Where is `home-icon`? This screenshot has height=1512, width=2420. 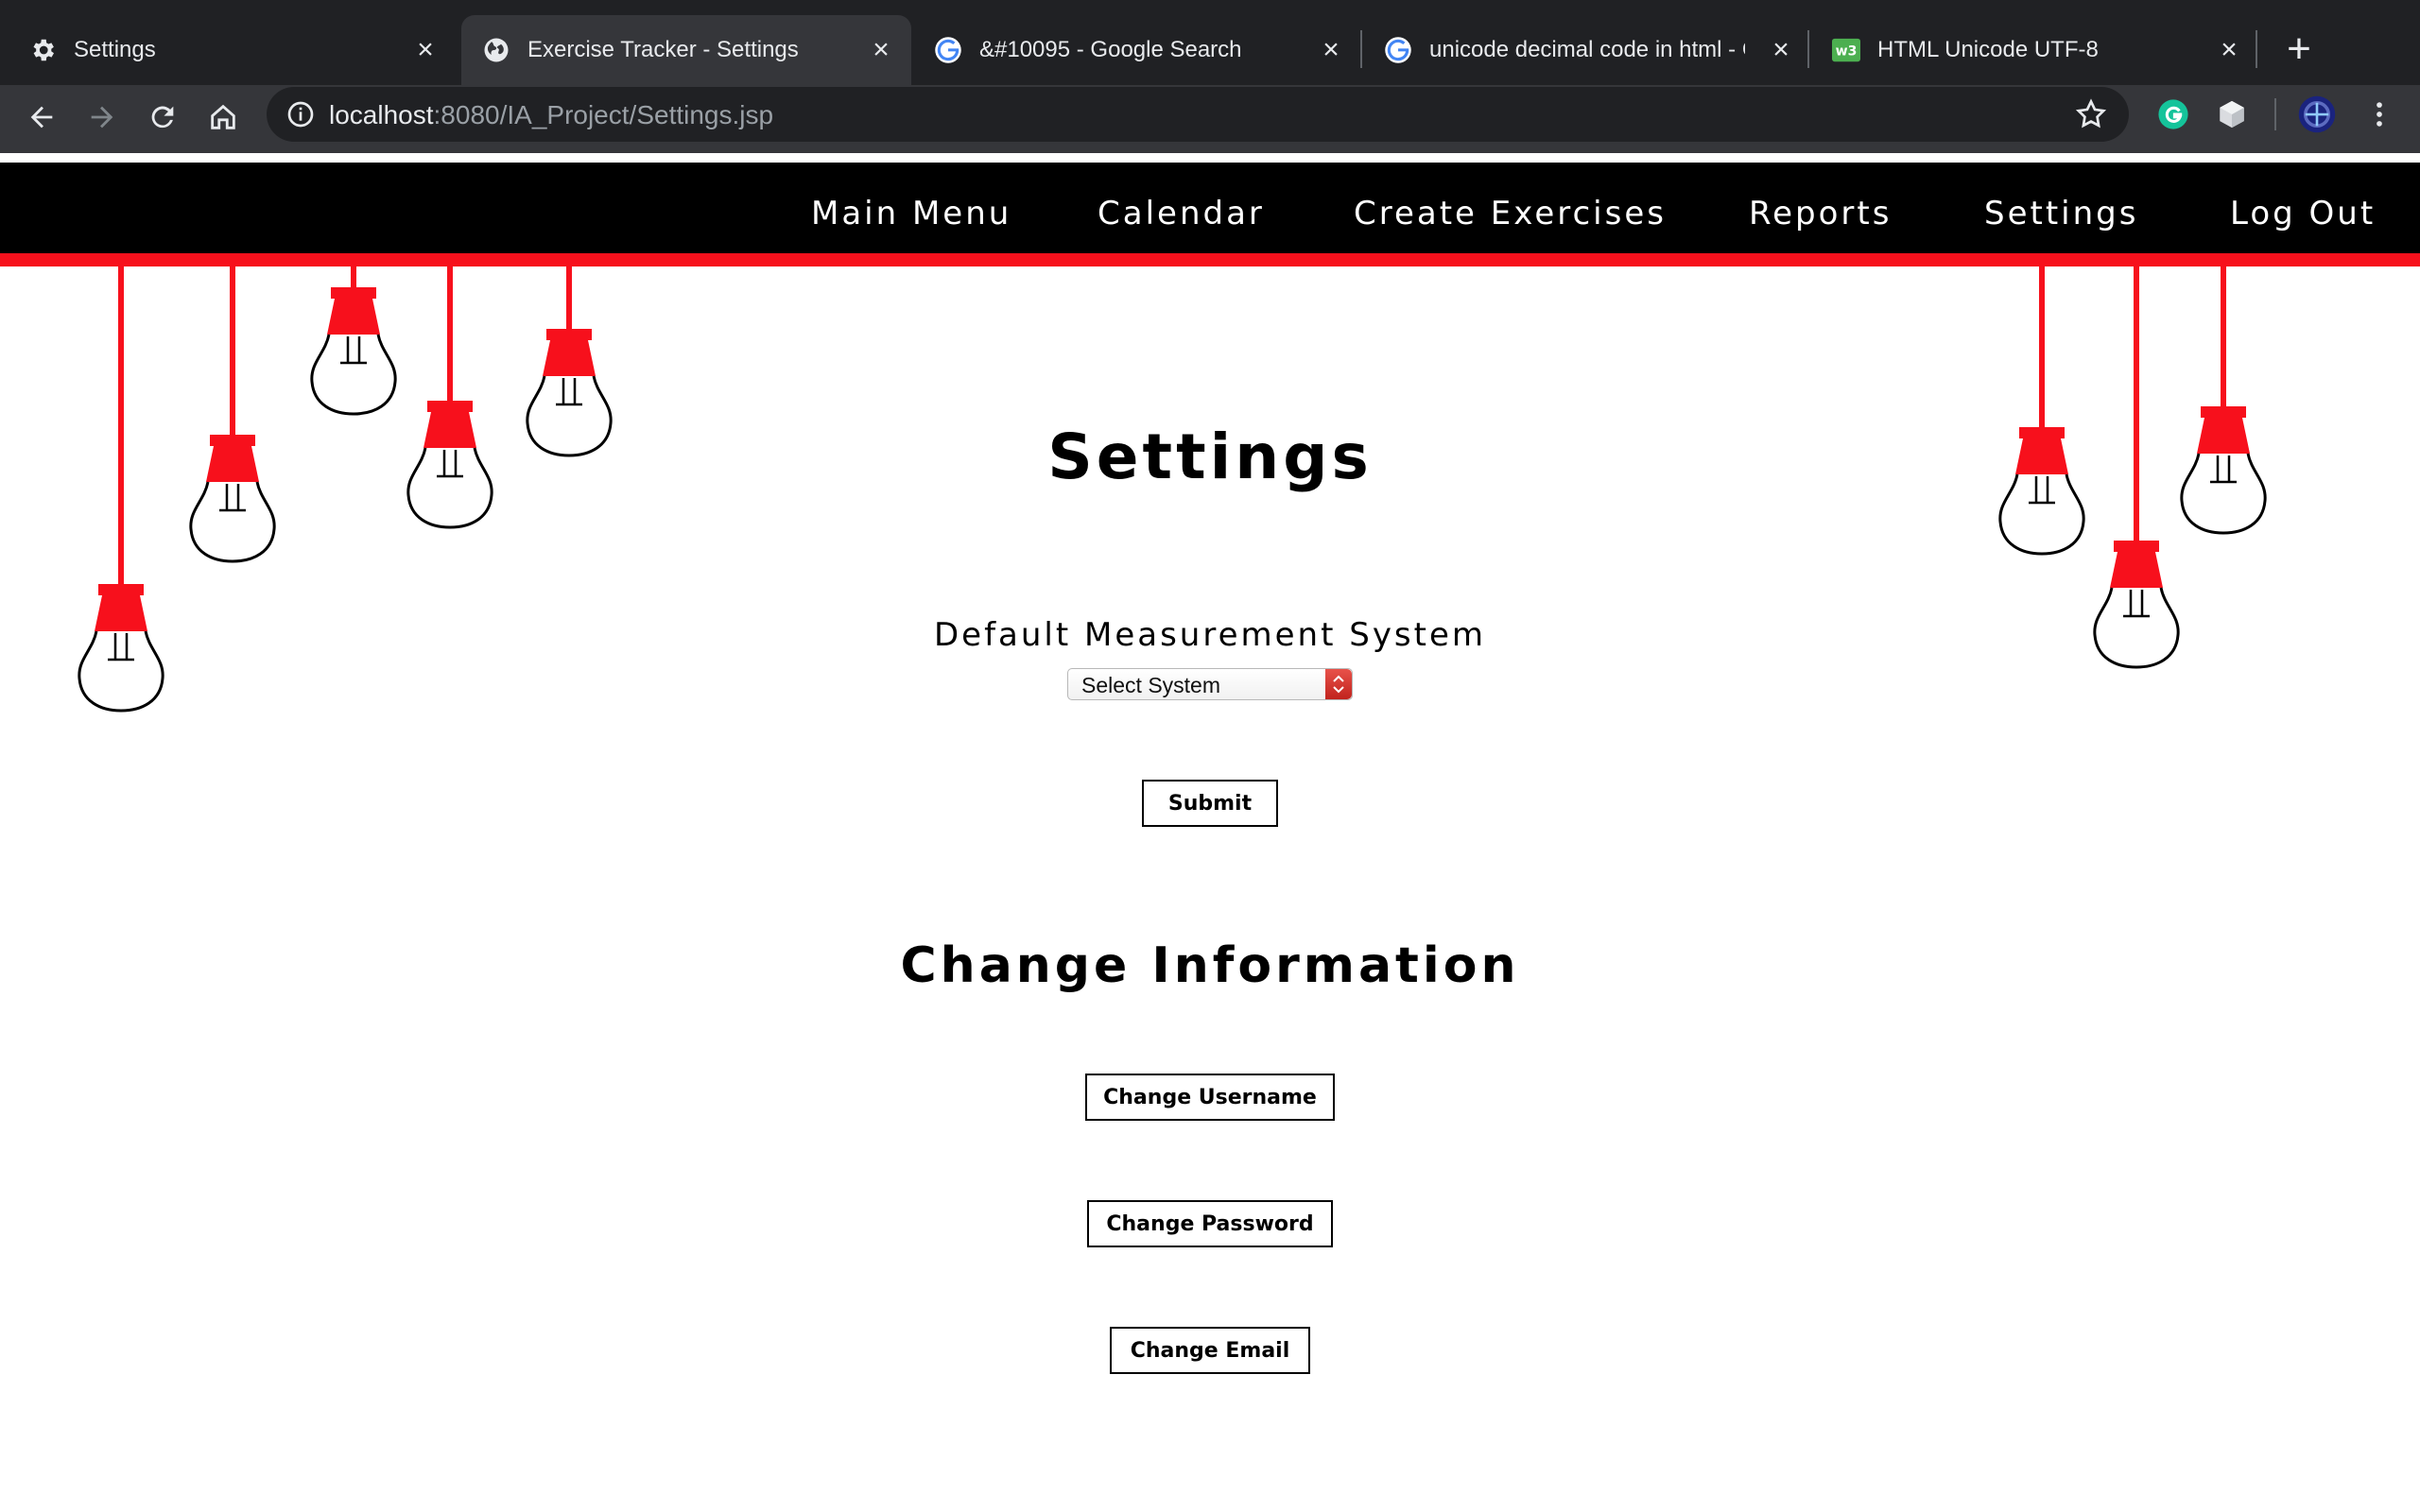 home-icon is located at coordinates (223, 116).